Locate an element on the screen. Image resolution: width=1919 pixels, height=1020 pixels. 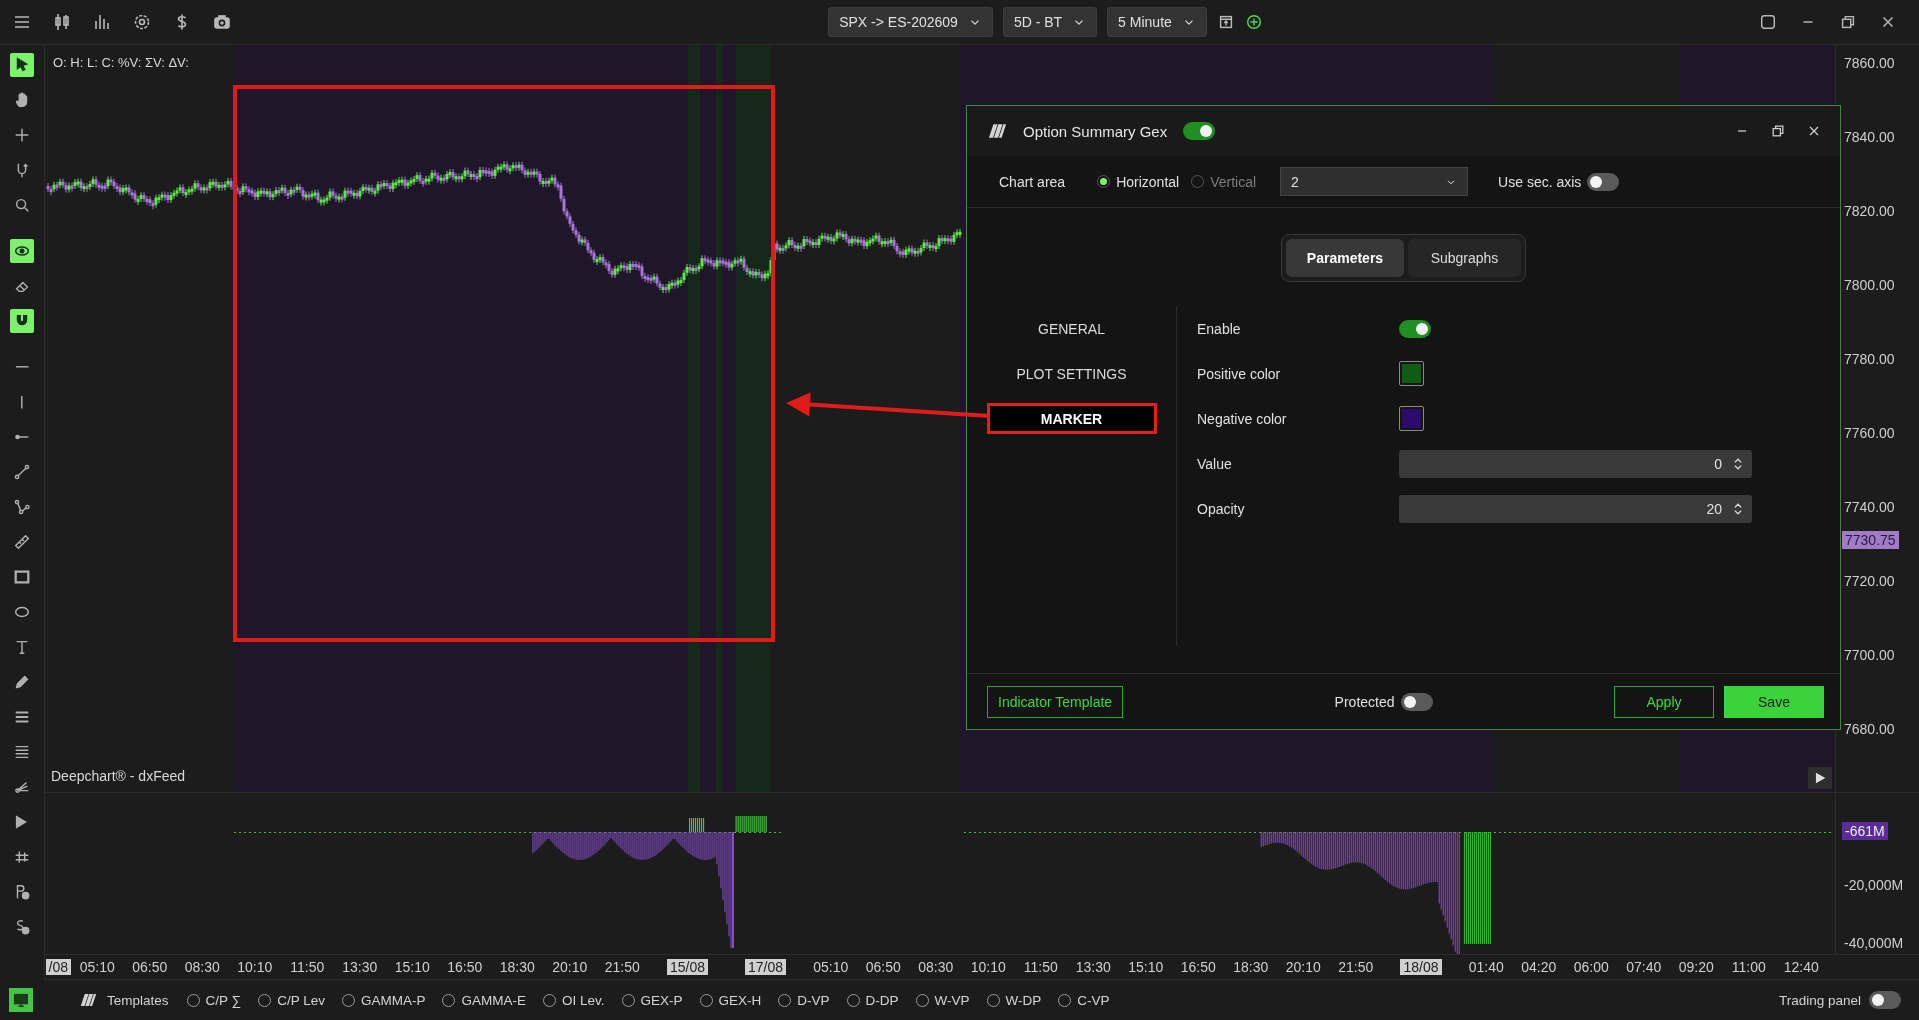
time-label: 11:00 is located at coordinates (1748, 967).